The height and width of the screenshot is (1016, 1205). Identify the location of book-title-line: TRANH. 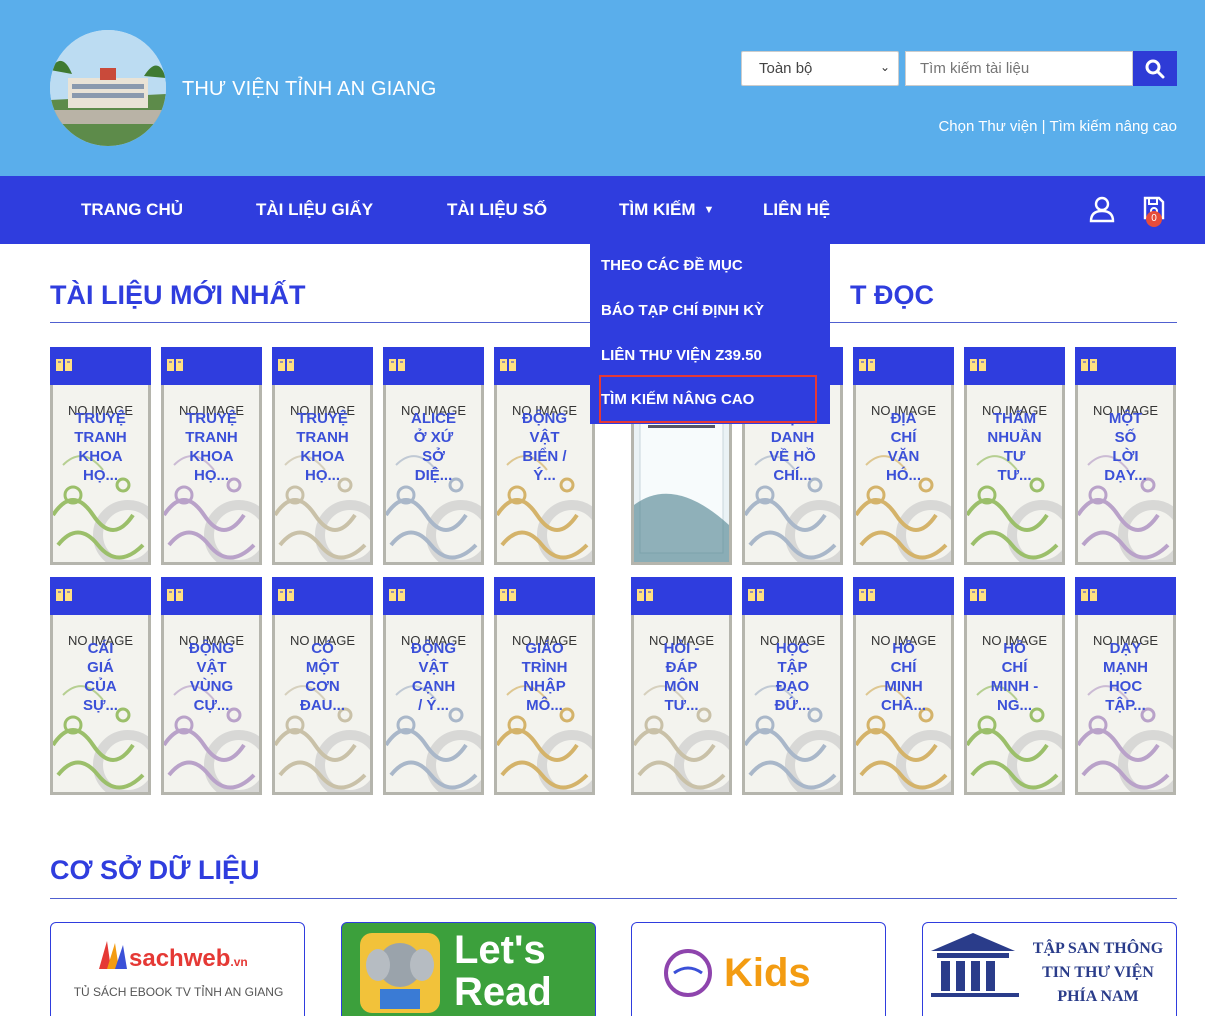
(322, 437).